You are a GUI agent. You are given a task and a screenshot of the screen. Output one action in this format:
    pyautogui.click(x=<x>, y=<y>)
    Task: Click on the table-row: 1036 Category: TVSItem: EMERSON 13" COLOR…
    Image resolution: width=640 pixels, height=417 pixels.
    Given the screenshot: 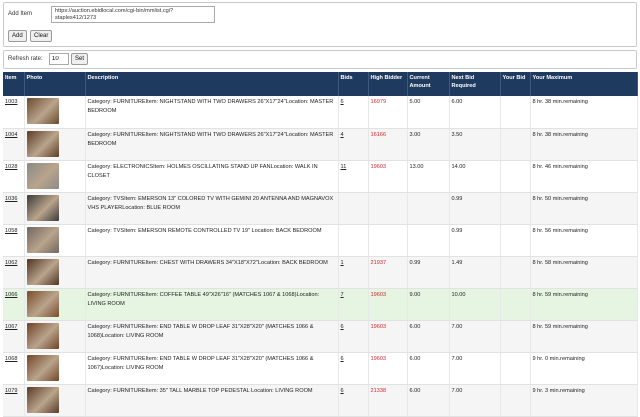 What is the action you would take?
    pyautogui.click(x=320, y=208)
    